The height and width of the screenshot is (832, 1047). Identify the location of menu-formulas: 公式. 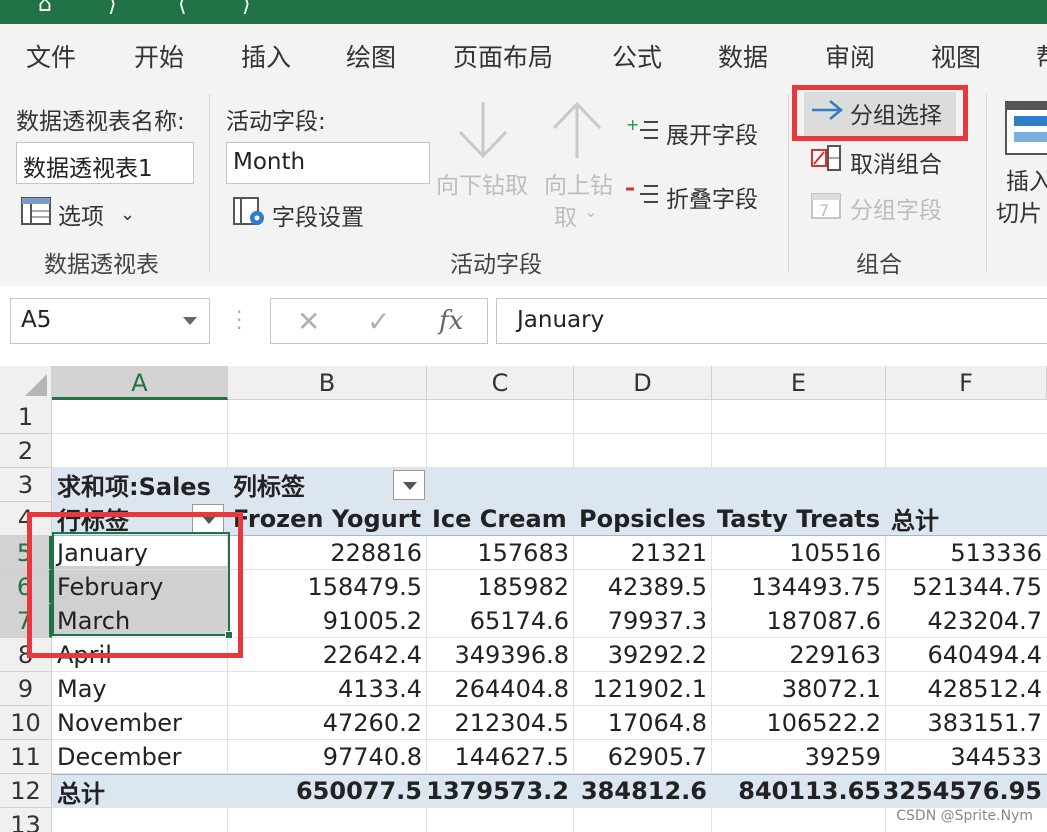
(637, 56).